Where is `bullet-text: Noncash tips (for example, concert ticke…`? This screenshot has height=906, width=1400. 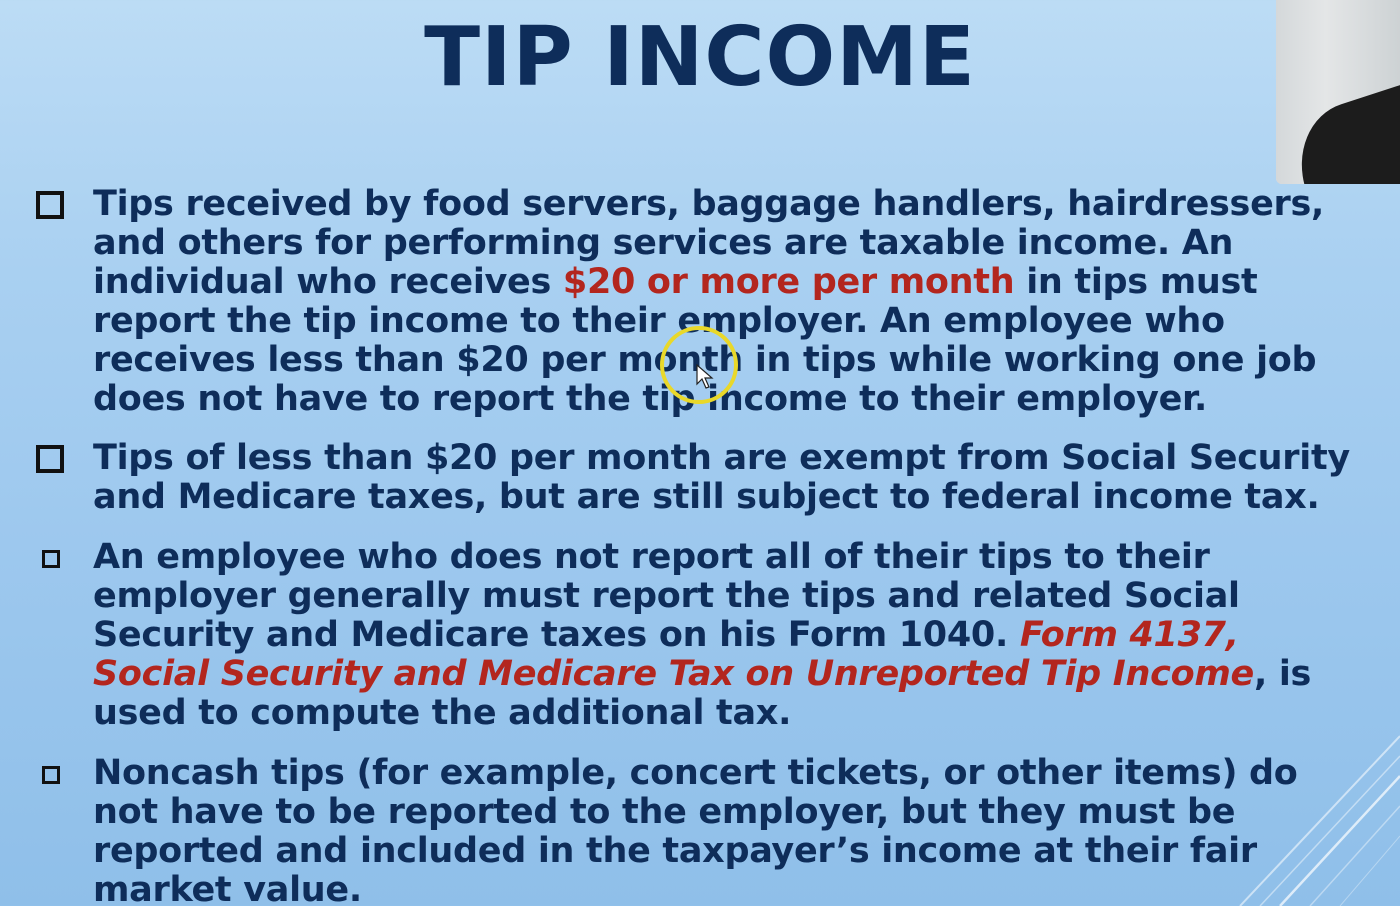
bullet-text: Noncash tips (for example, concert ticke… is located at coordinates (695, 829).